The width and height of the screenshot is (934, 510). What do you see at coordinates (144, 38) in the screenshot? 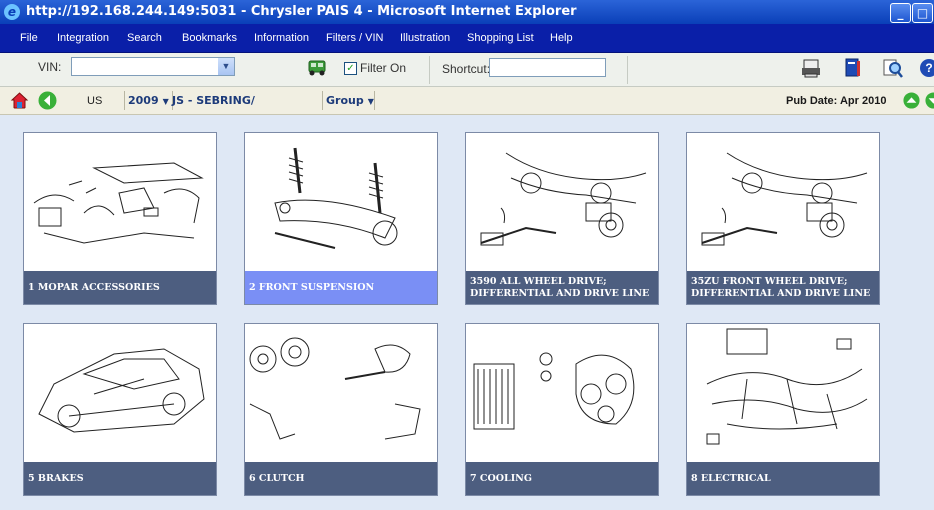
I see `menu-search: Search` at bounding box center [144, 38].